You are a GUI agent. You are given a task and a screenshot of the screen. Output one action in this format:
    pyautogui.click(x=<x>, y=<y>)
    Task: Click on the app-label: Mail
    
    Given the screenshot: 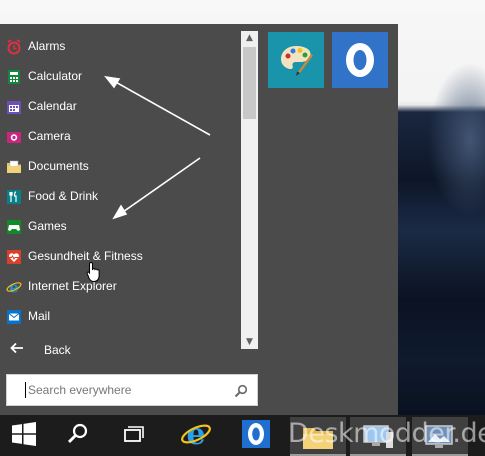 What is the action you would take?
    pyautogui.click(x=39, y=316)
    